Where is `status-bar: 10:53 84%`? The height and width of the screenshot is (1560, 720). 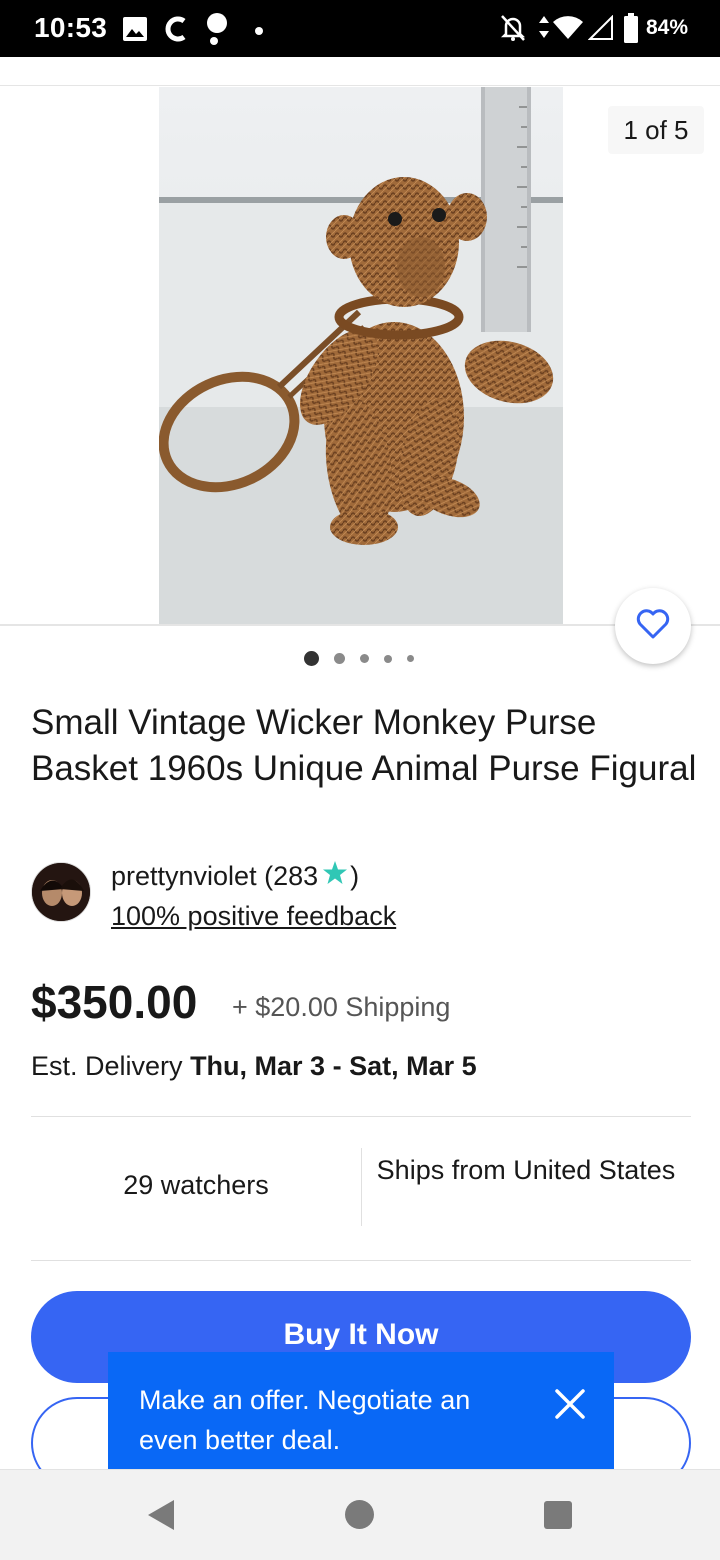 status-bar: 10:53 84% is located at coordinates (360, 28).